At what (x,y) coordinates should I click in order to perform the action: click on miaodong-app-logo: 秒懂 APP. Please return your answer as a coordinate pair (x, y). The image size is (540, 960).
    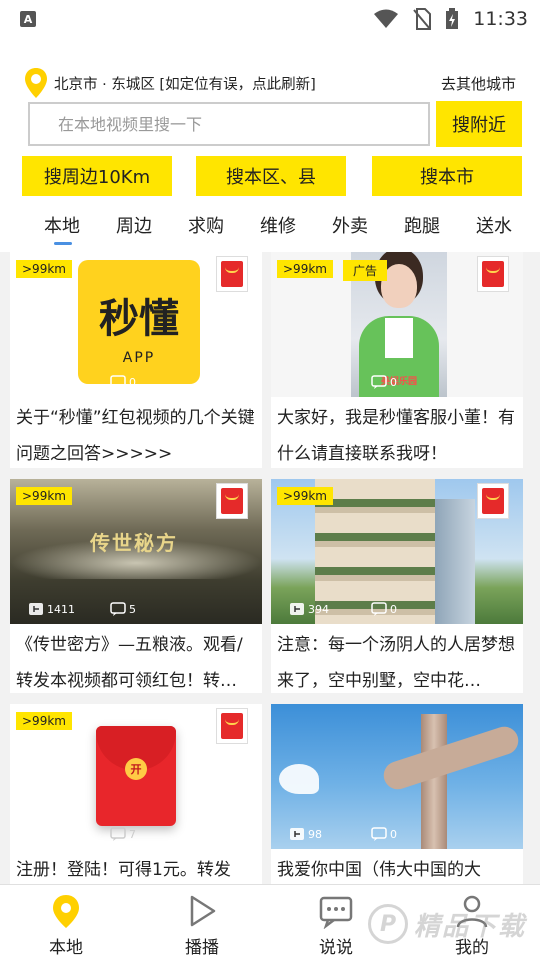
    Looking at the image, I should click on (139, 322).